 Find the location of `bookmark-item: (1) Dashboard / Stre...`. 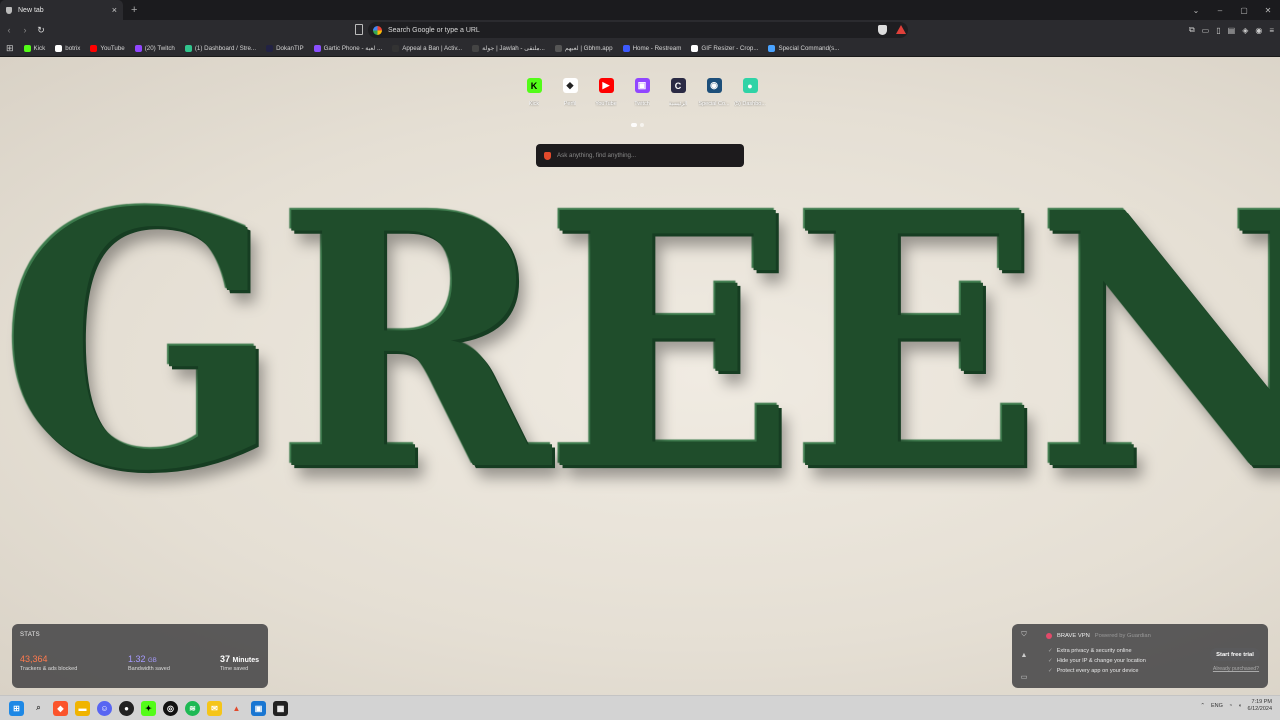

bookmark-item: (1) Dashboard / Stre... is located at coordinates (220, 48).